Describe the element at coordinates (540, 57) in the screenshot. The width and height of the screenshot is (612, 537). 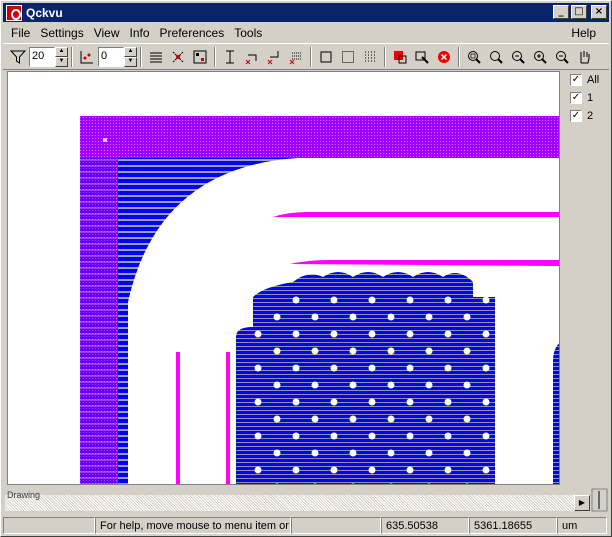
I see `zoom-in-icon` at that location.